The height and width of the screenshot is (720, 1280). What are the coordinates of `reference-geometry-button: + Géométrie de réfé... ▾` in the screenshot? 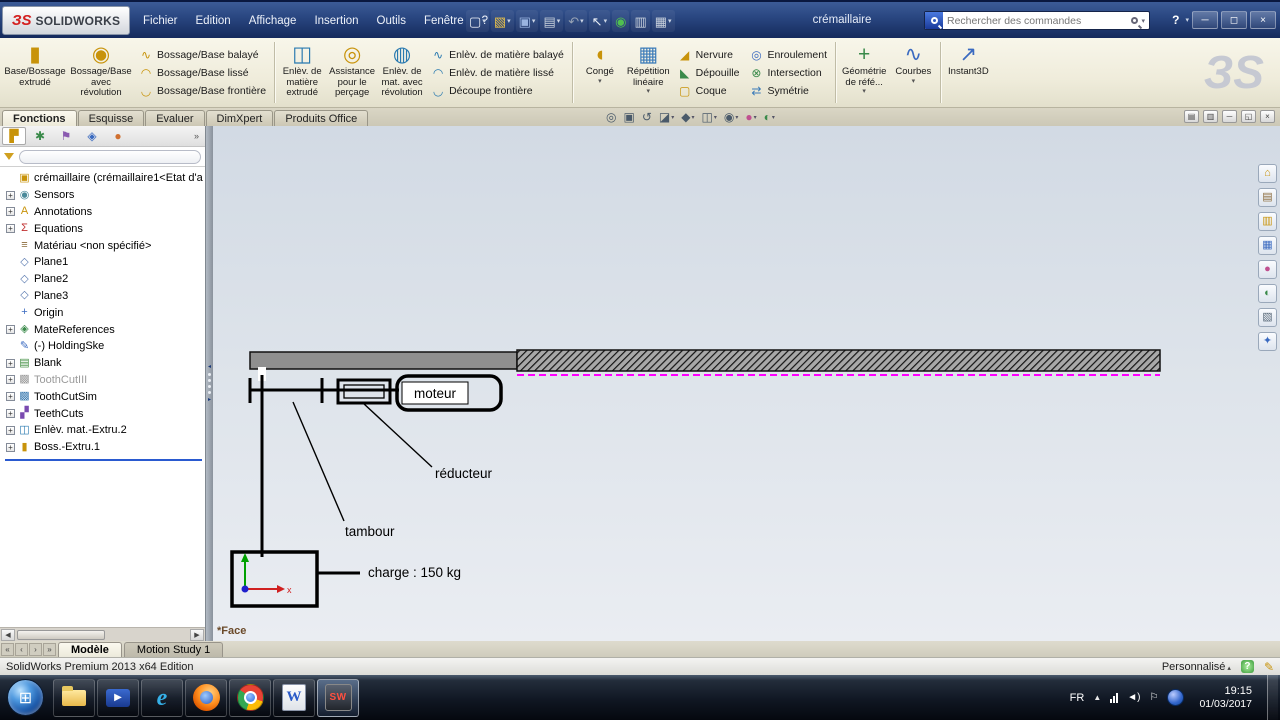 It's located at (864, 72).